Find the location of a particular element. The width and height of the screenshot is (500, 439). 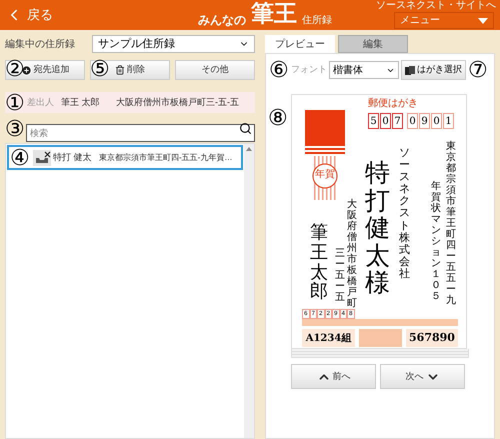

callout-number: ⑦ is located at coordinates (478, 70).